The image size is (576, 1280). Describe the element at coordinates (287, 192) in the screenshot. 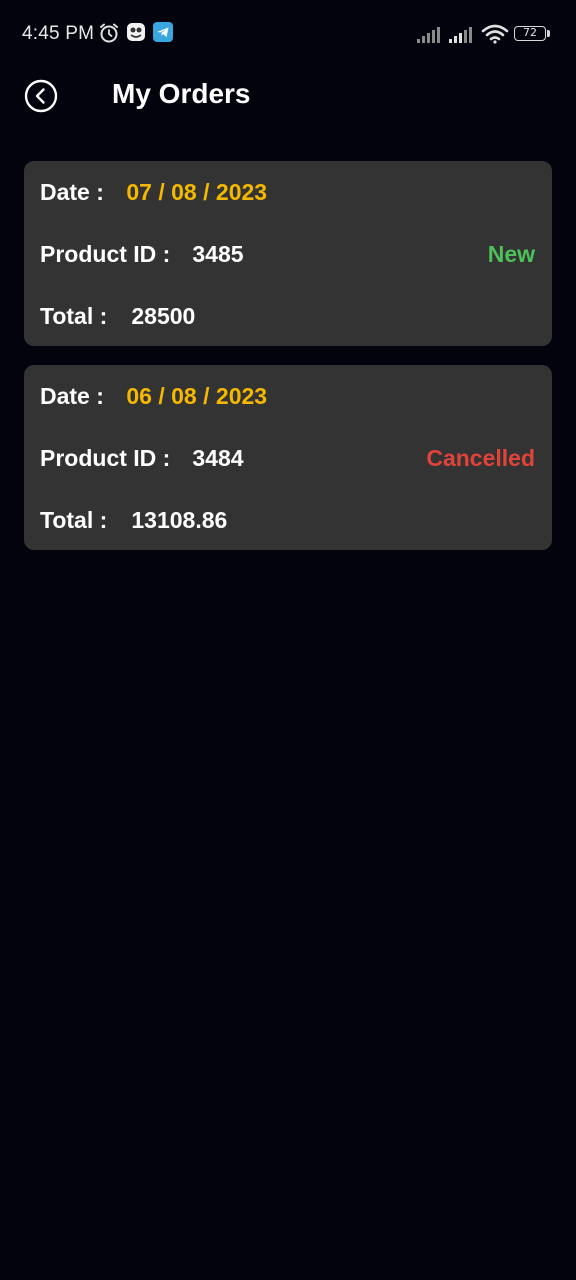

I see `order-date-row: Date : 07 / 08 / 2023` at that location.